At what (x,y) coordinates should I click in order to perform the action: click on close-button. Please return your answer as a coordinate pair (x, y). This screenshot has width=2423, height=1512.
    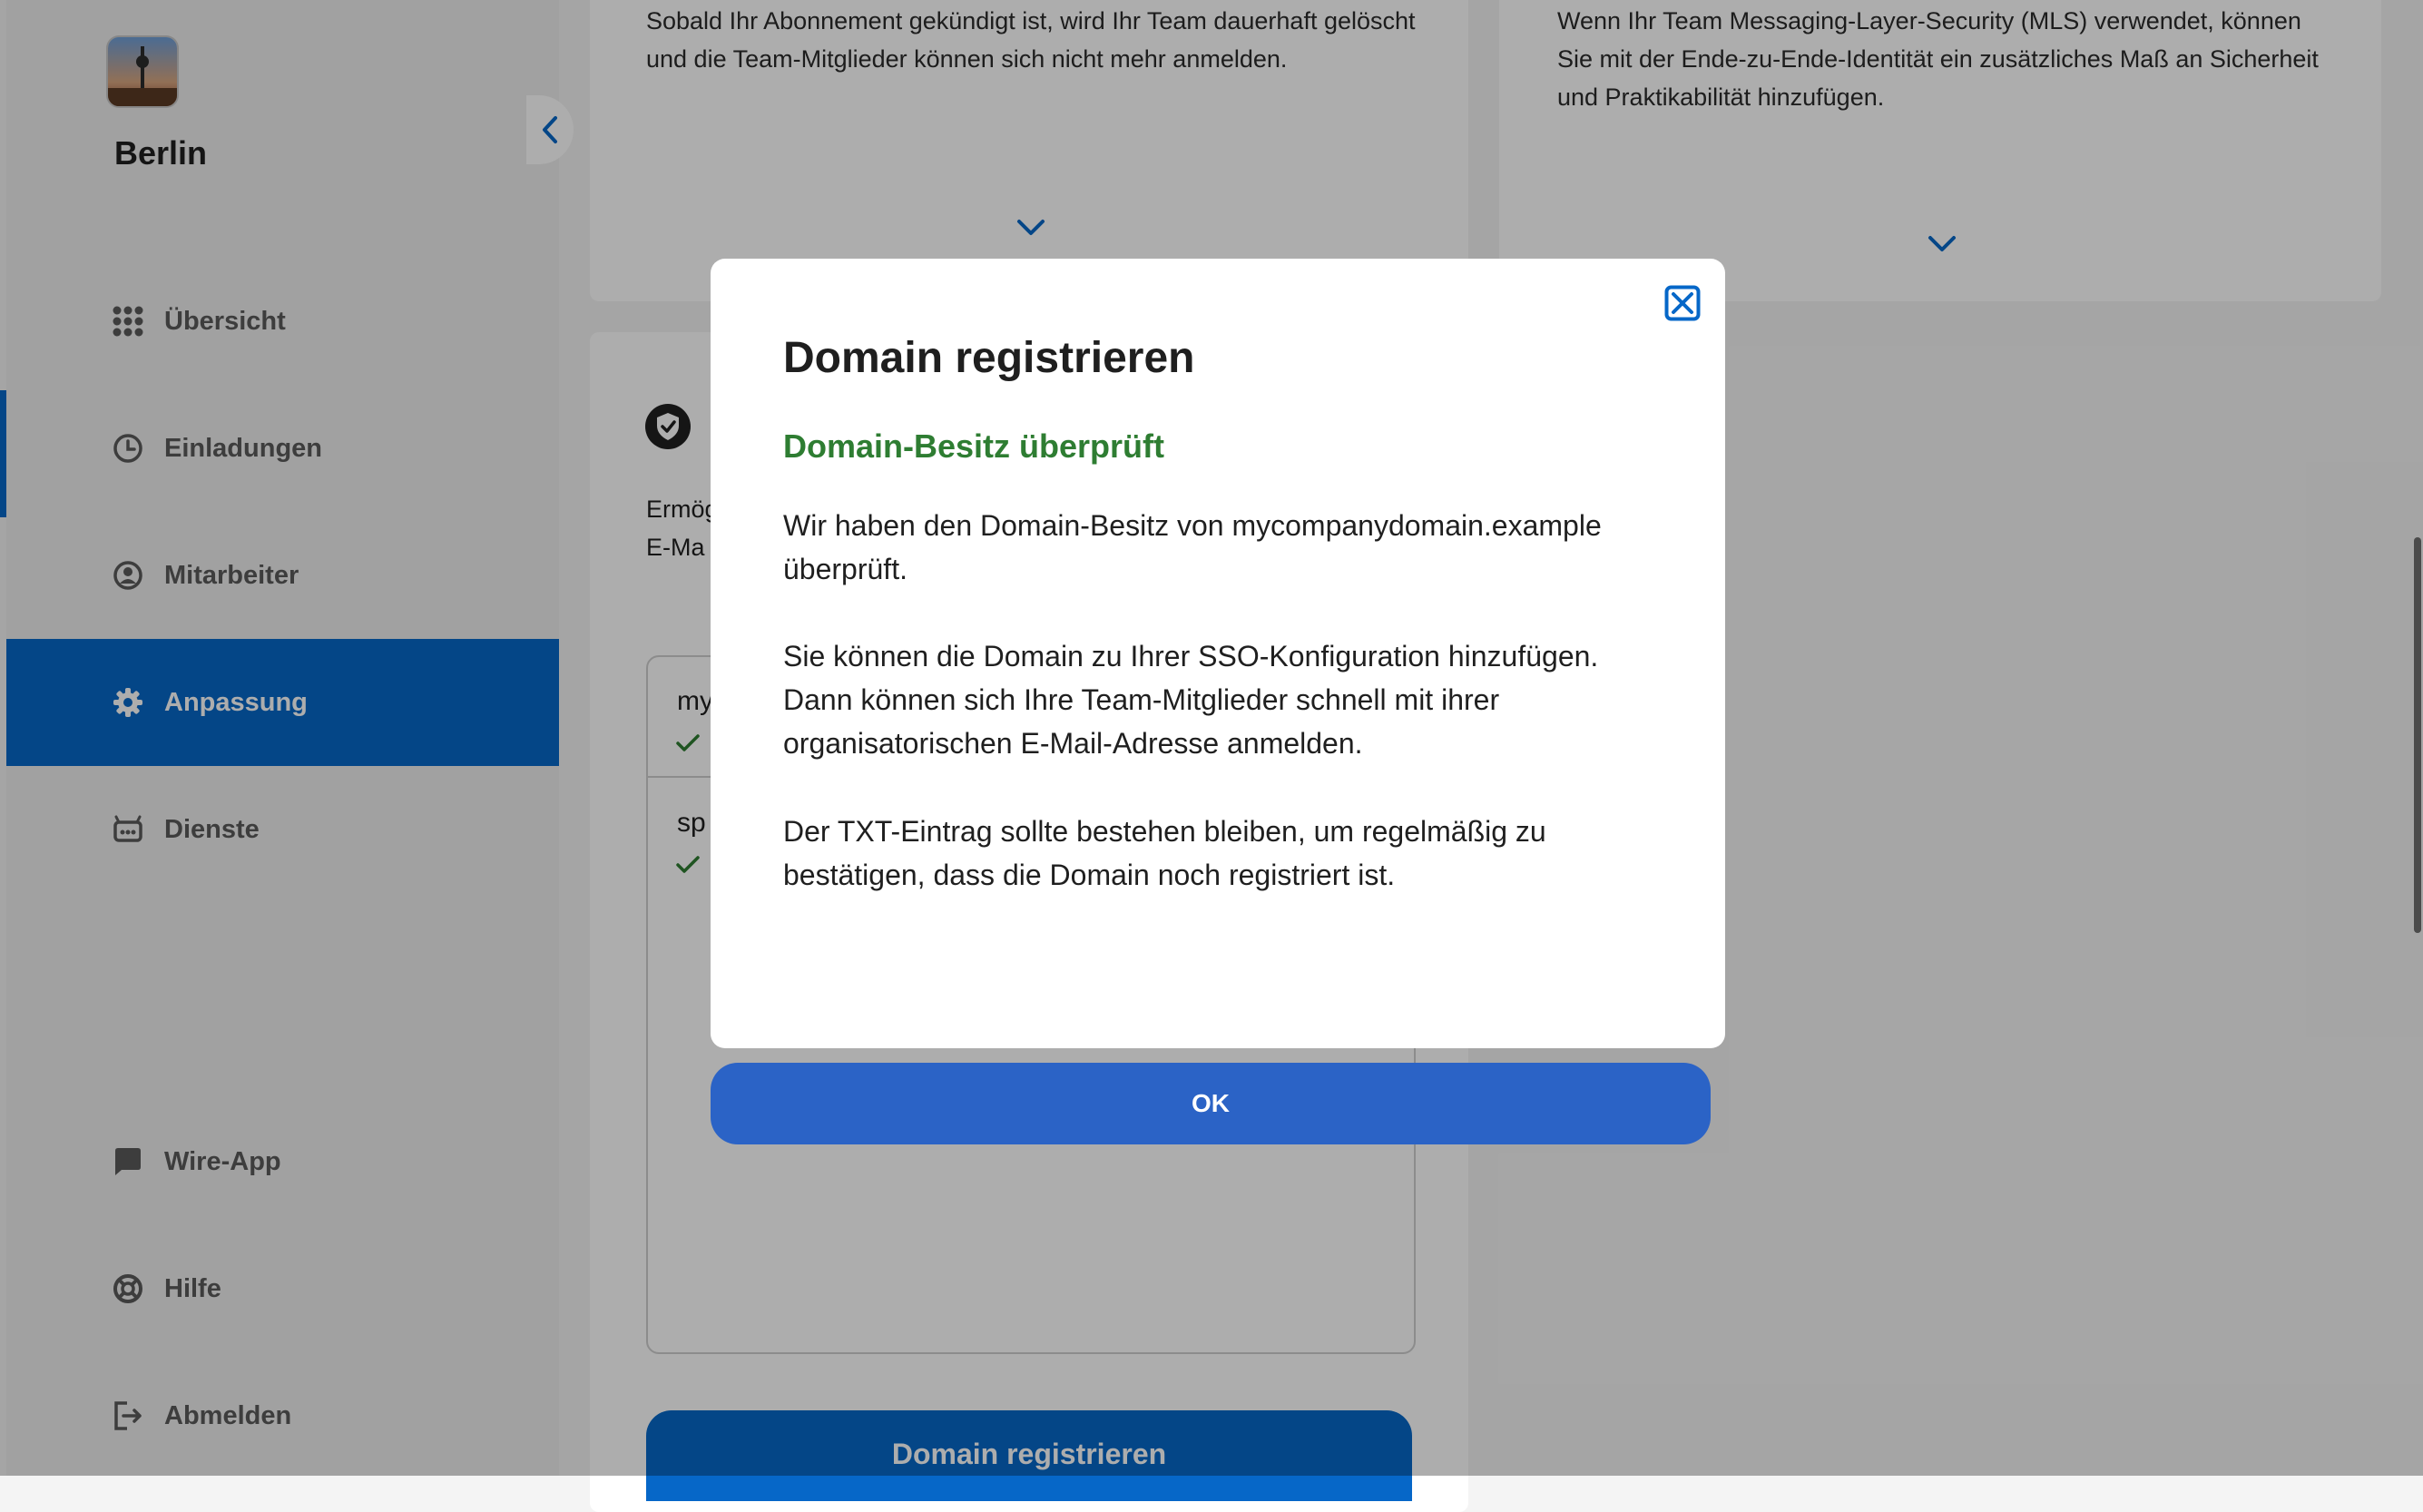
    Looking at the image, I should click on (1683, 303).